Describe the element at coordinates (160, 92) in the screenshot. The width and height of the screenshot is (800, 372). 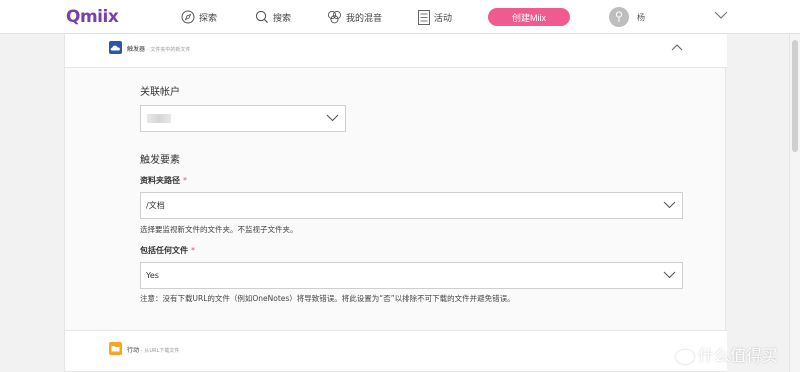
I see `account-label: 关联帐户` at that location.